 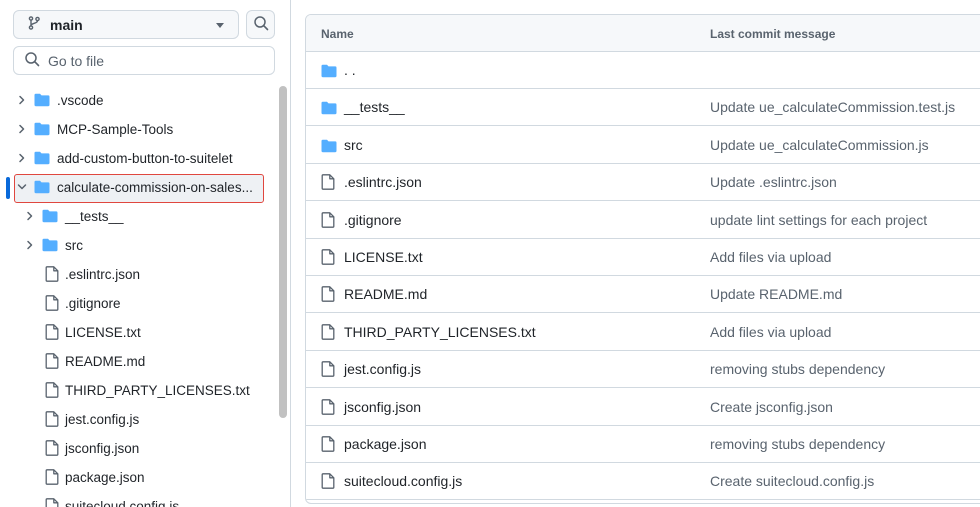 I want to click on tree-item-add-custom-button-to-suitelet: add-custom-button-to-suitelet, so click(x=138, y=158).